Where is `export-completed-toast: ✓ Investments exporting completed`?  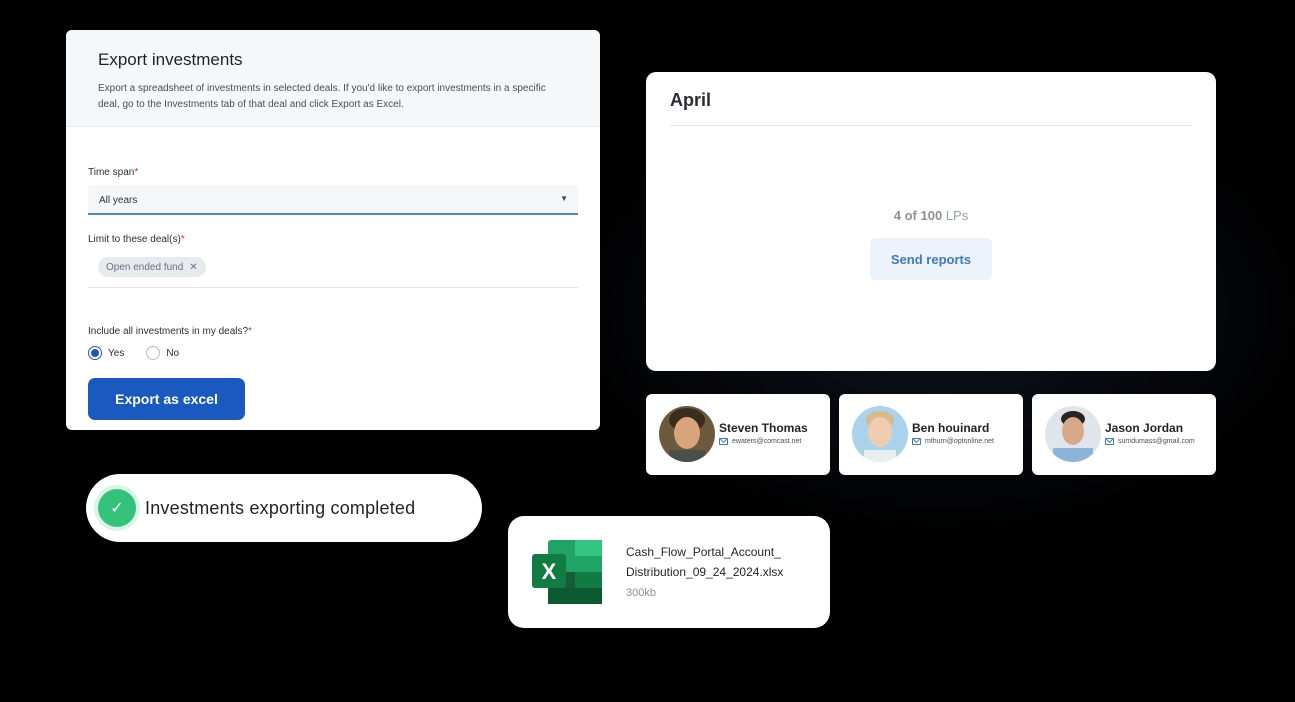
export-completed-toast: ✓ Investments exporting completed is located at coordinates (284, 508).